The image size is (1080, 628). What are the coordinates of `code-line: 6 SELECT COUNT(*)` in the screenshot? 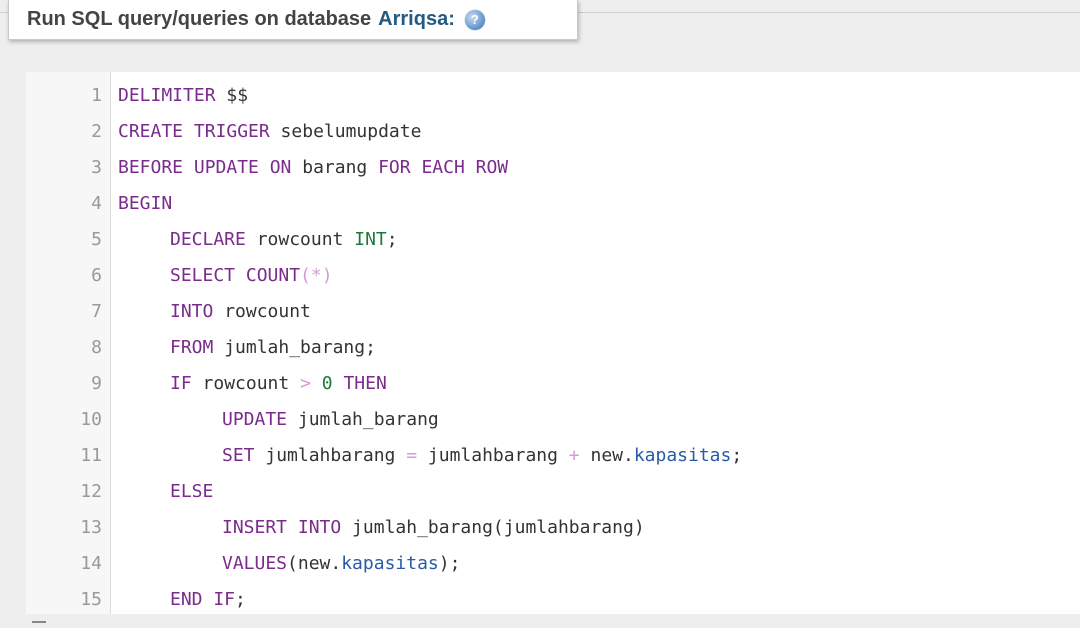 It's located at (553, 276).